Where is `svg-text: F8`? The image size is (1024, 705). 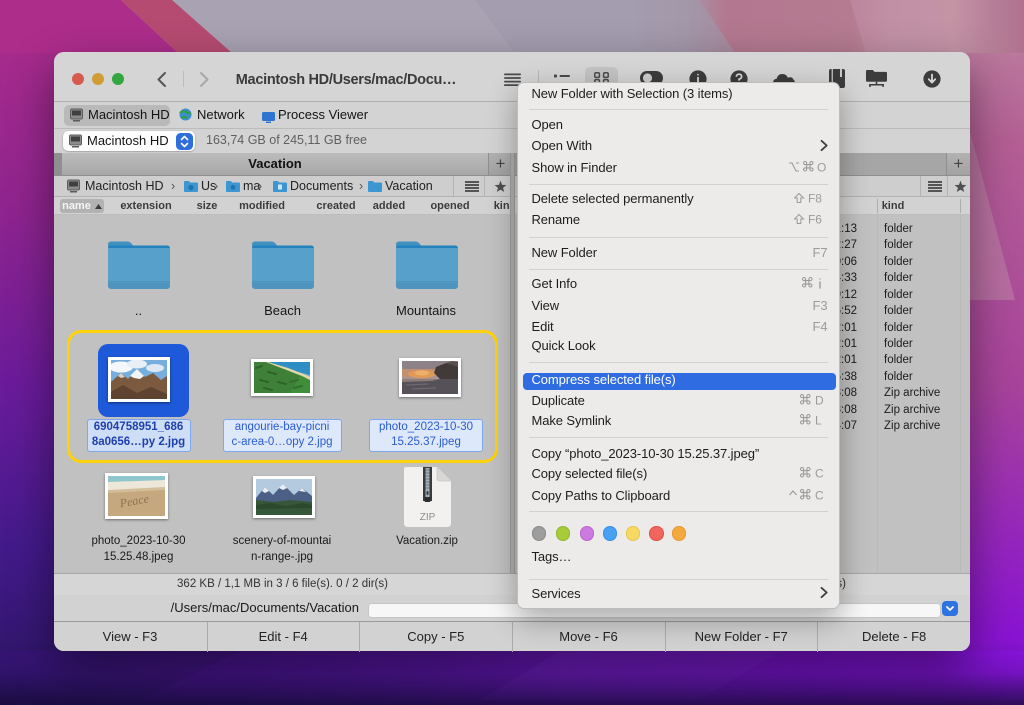 svg-text: F8 is located at coordinates (815, 198).